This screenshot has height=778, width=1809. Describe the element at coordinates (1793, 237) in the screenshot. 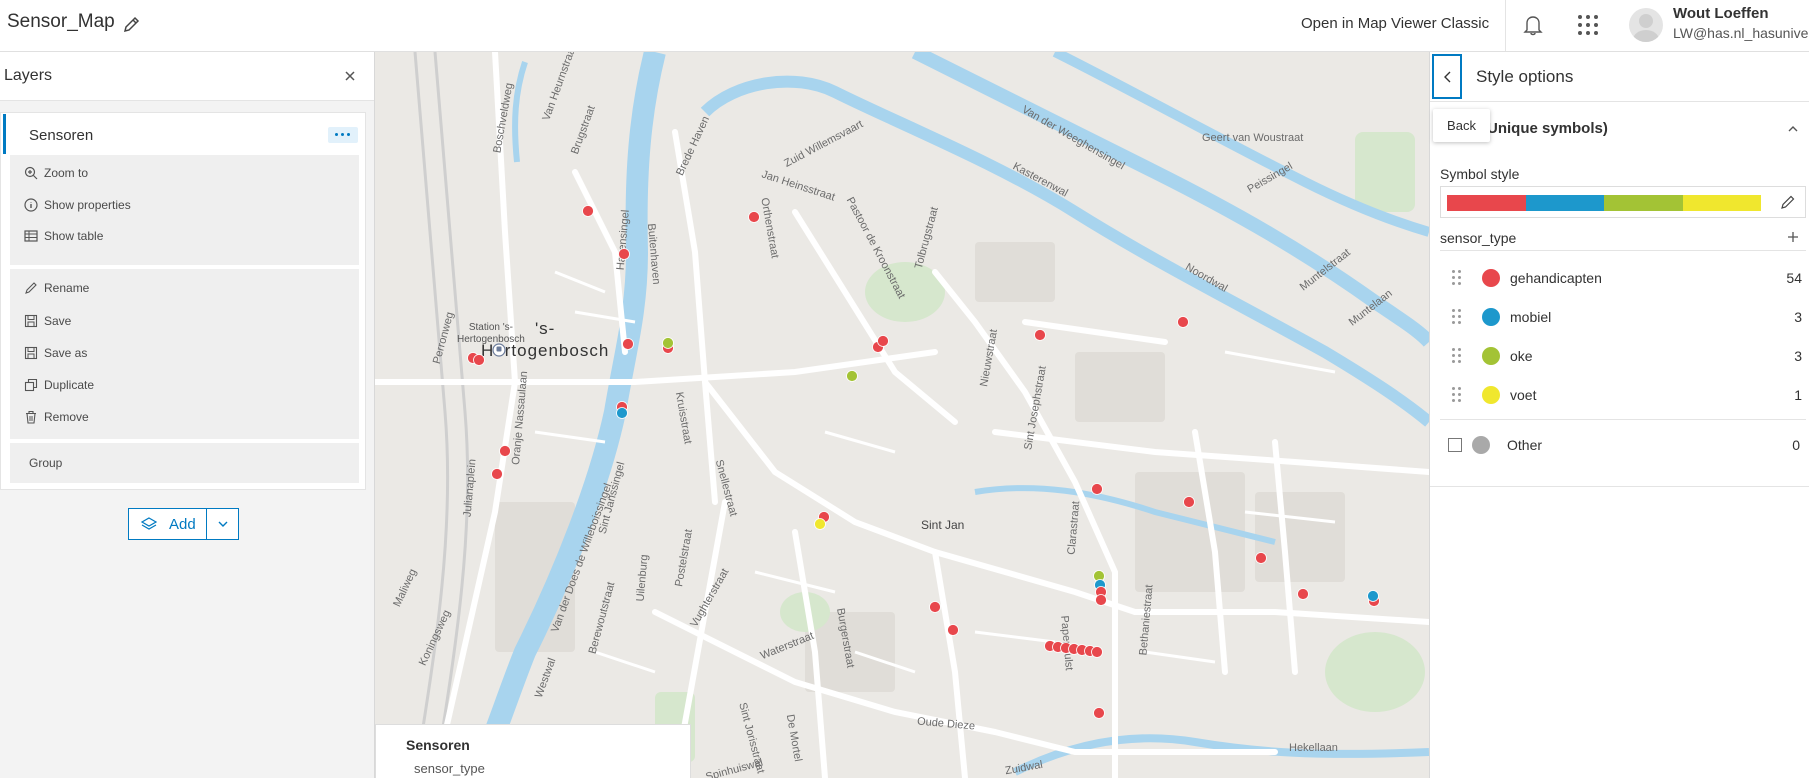

I see `plus-icon` at that location.